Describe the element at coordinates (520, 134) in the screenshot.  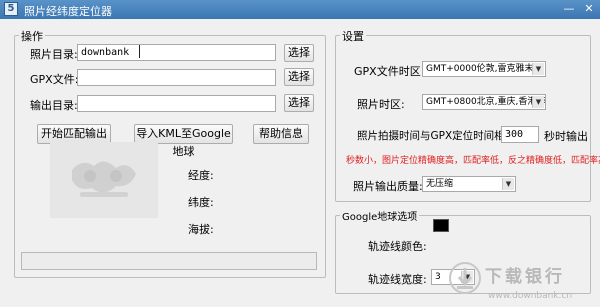
I see `time-diff-input: 300` at that location.